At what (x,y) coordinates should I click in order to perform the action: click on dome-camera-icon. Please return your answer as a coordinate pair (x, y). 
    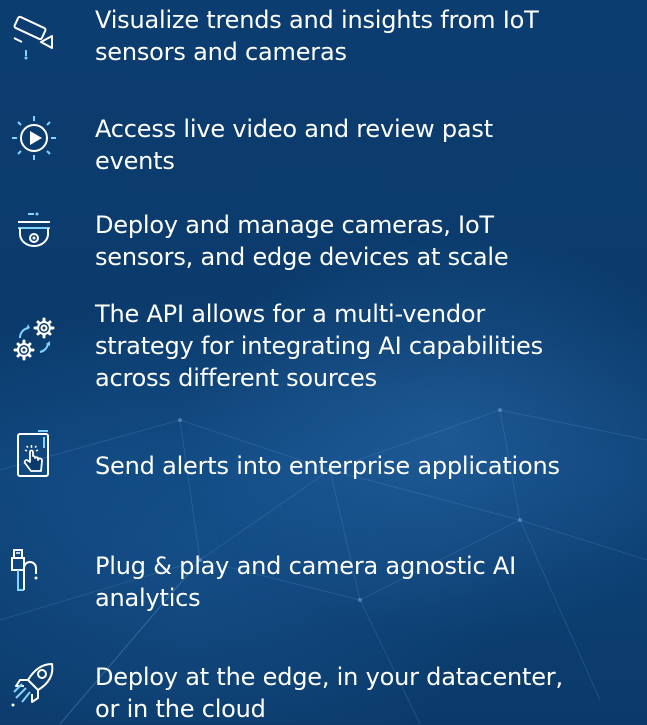
    Looking at the image, I should click on (34, 232).